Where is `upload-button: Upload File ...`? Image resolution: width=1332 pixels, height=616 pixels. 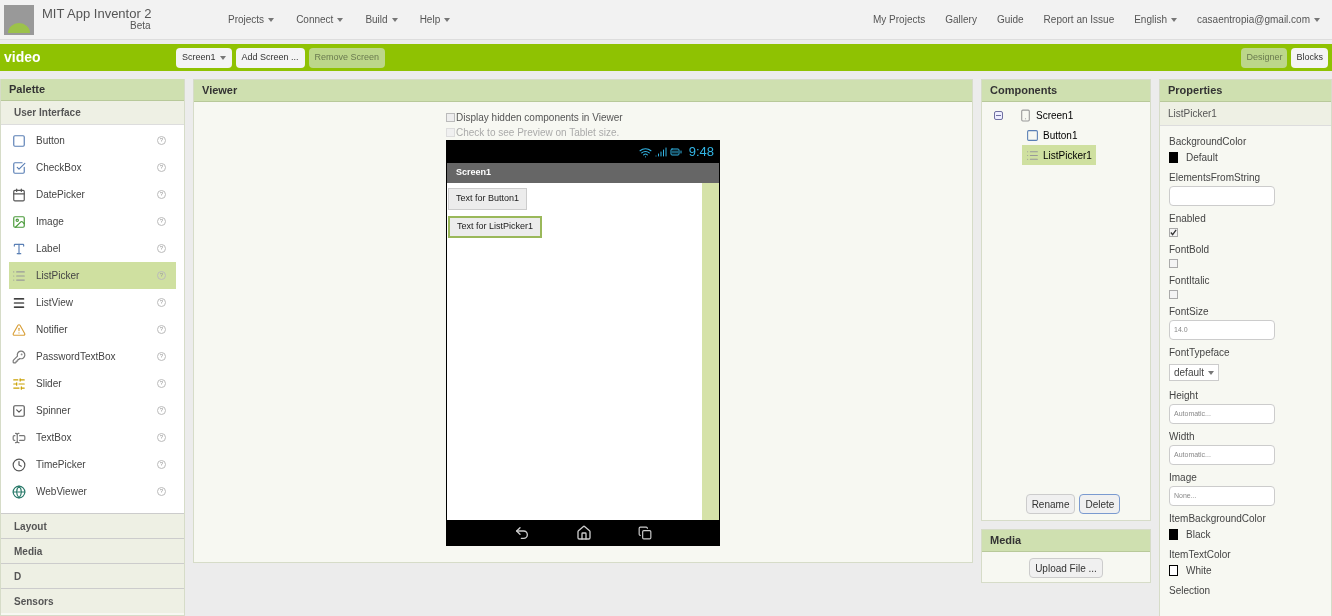
upload-button: Upload File ... is located at coordinates (1066, 568).